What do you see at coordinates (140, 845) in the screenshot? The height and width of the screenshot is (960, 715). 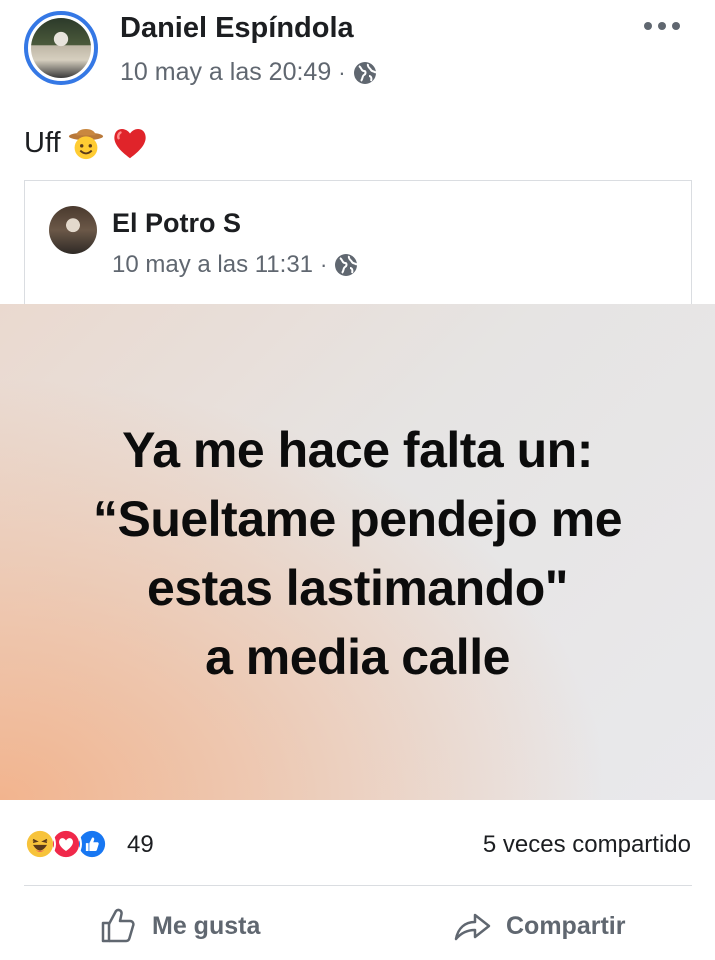 I see `reaction-count: 49` at bounding box center [140, 845].